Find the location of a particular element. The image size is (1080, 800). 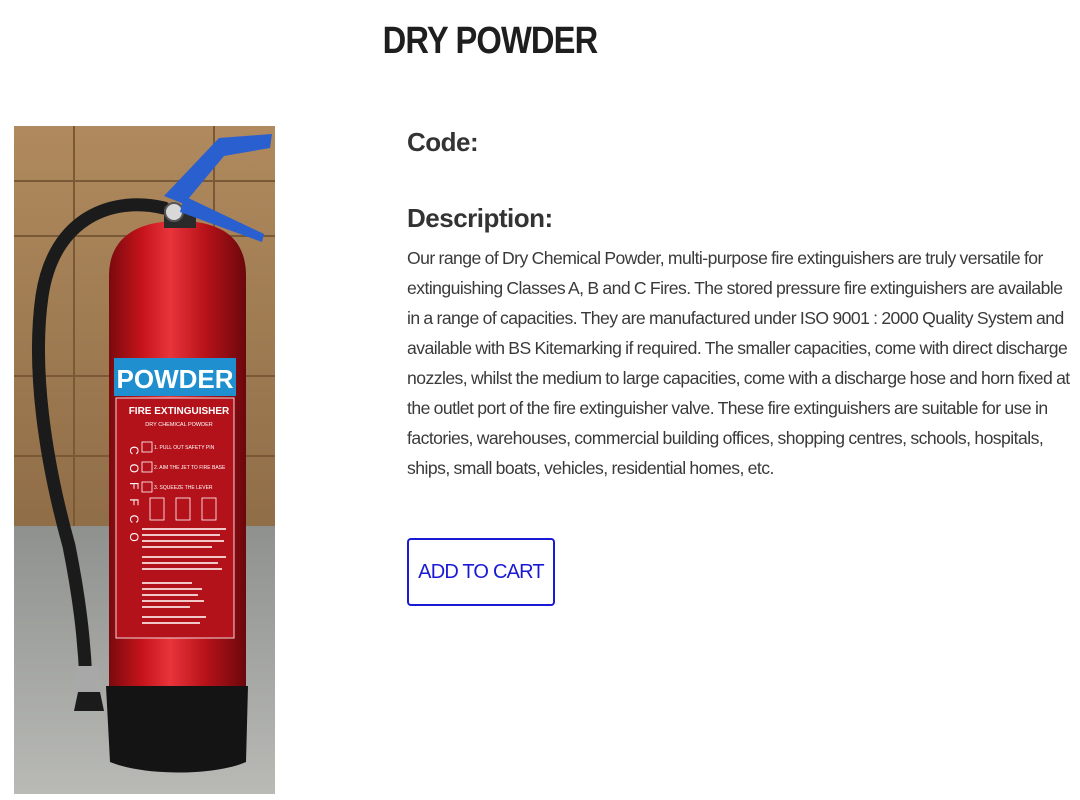

instruction-3-text: 3. SQUEEZE THE LEVER is located at coordinates (183, 488).